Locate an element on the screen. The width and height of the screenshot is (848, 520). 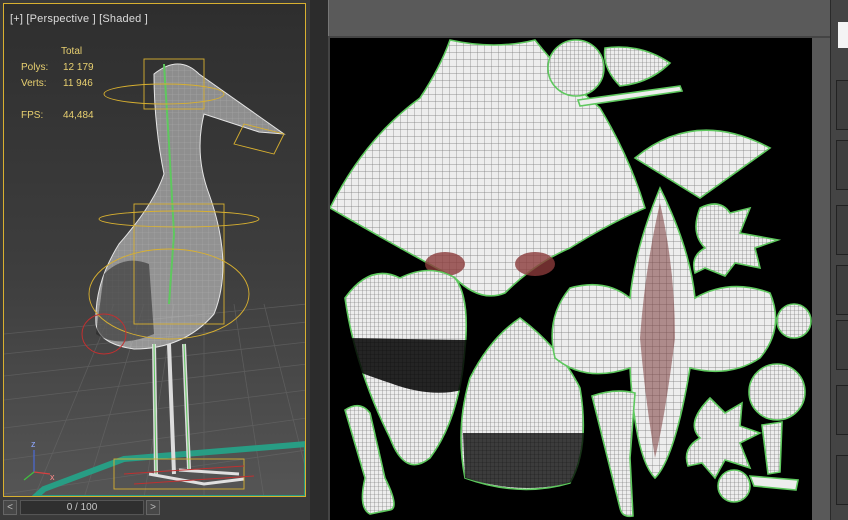
svg-text: x is located at coordinates (52, 477).